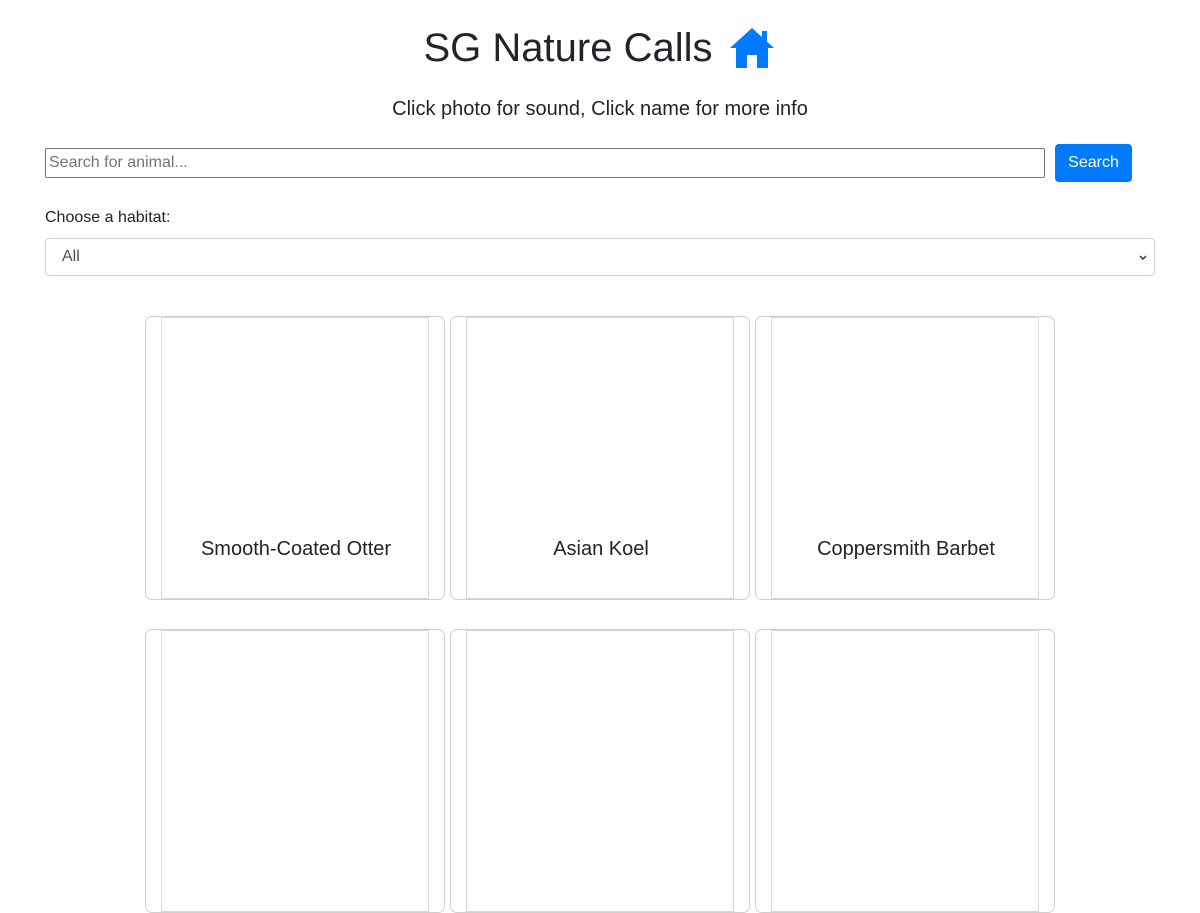 This screenshot has width=1200, height=913. What do you see at coordinates (905, 458) in the screenshot?
I see `animal-card: Coppersmith Barbet` at bounding box center [905, 458].